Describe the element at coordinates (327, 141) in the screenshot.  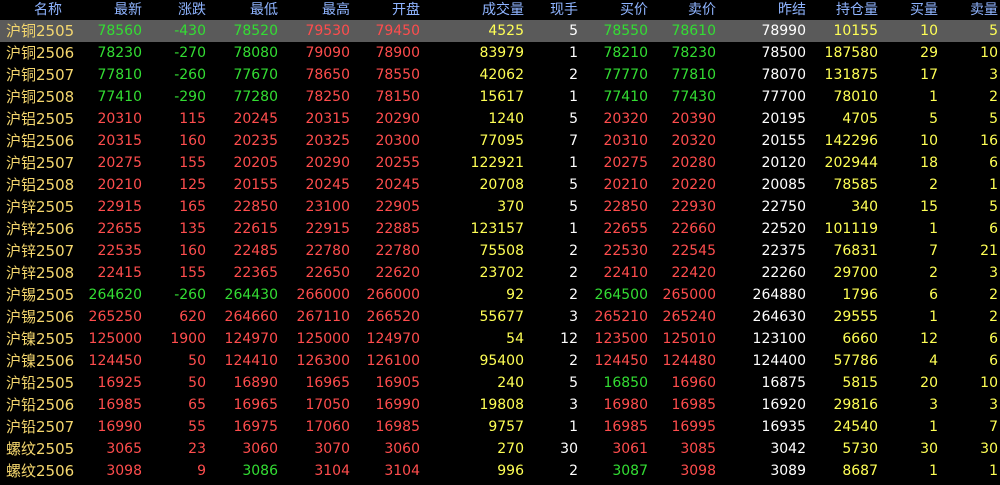
I see `cell-high: 20325` at that location.